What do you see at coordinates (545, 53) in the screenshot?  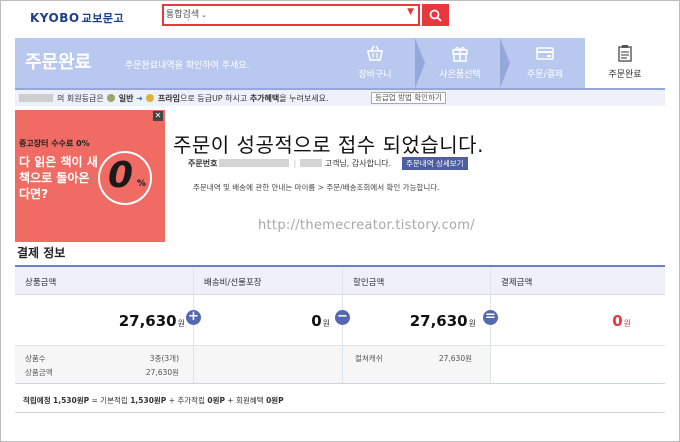 I see `card-icon` at bounding box center [545, 53].